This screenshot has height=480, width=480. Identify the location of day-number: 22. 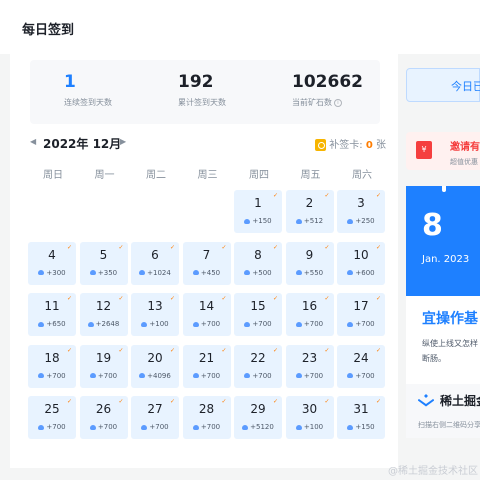
(258, 357).